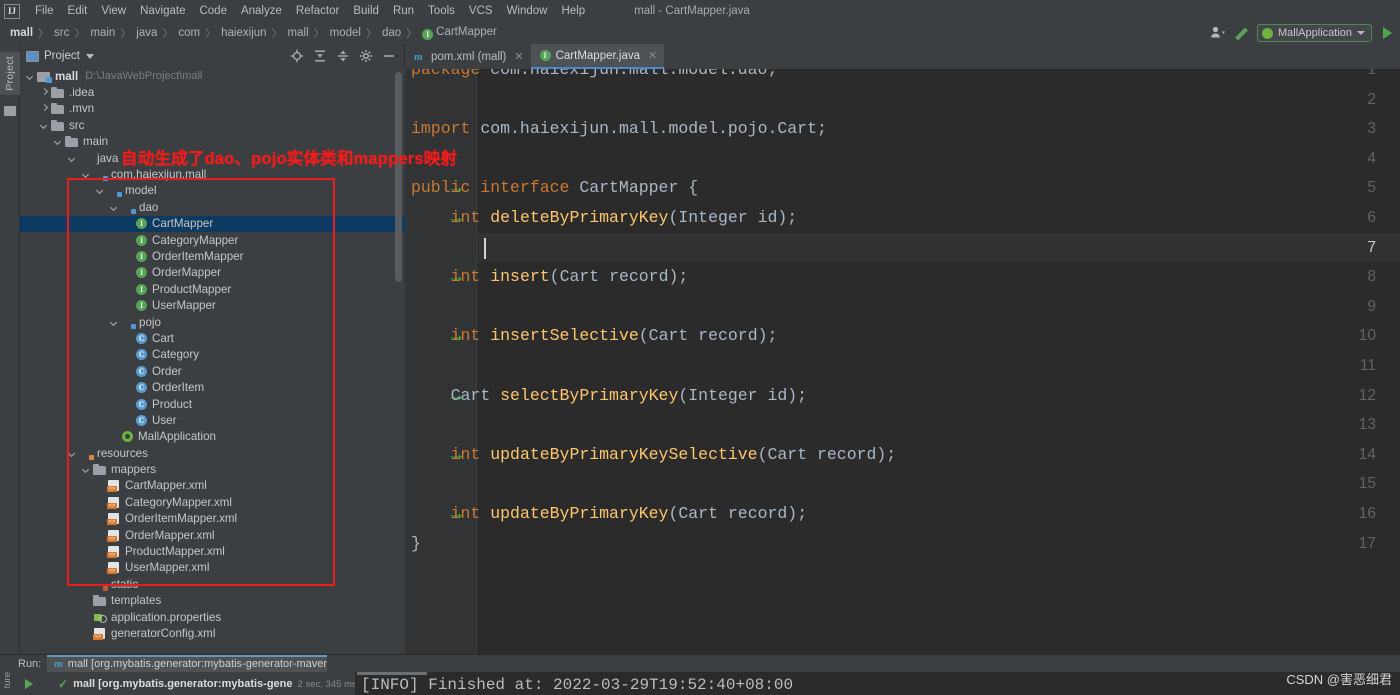  I want to click on tree-node-pojo: pojo, so click(212, 322).